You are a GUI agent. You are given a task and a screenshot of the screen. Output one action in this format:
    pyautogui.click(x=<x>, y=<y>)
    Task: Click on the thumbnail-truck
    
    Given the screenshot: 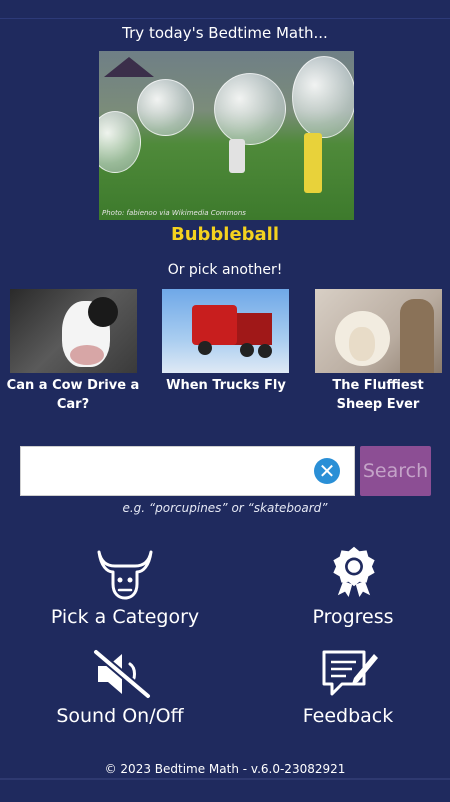 What is the action you would take?
    pyautogui.click(x=225, y=331)
    